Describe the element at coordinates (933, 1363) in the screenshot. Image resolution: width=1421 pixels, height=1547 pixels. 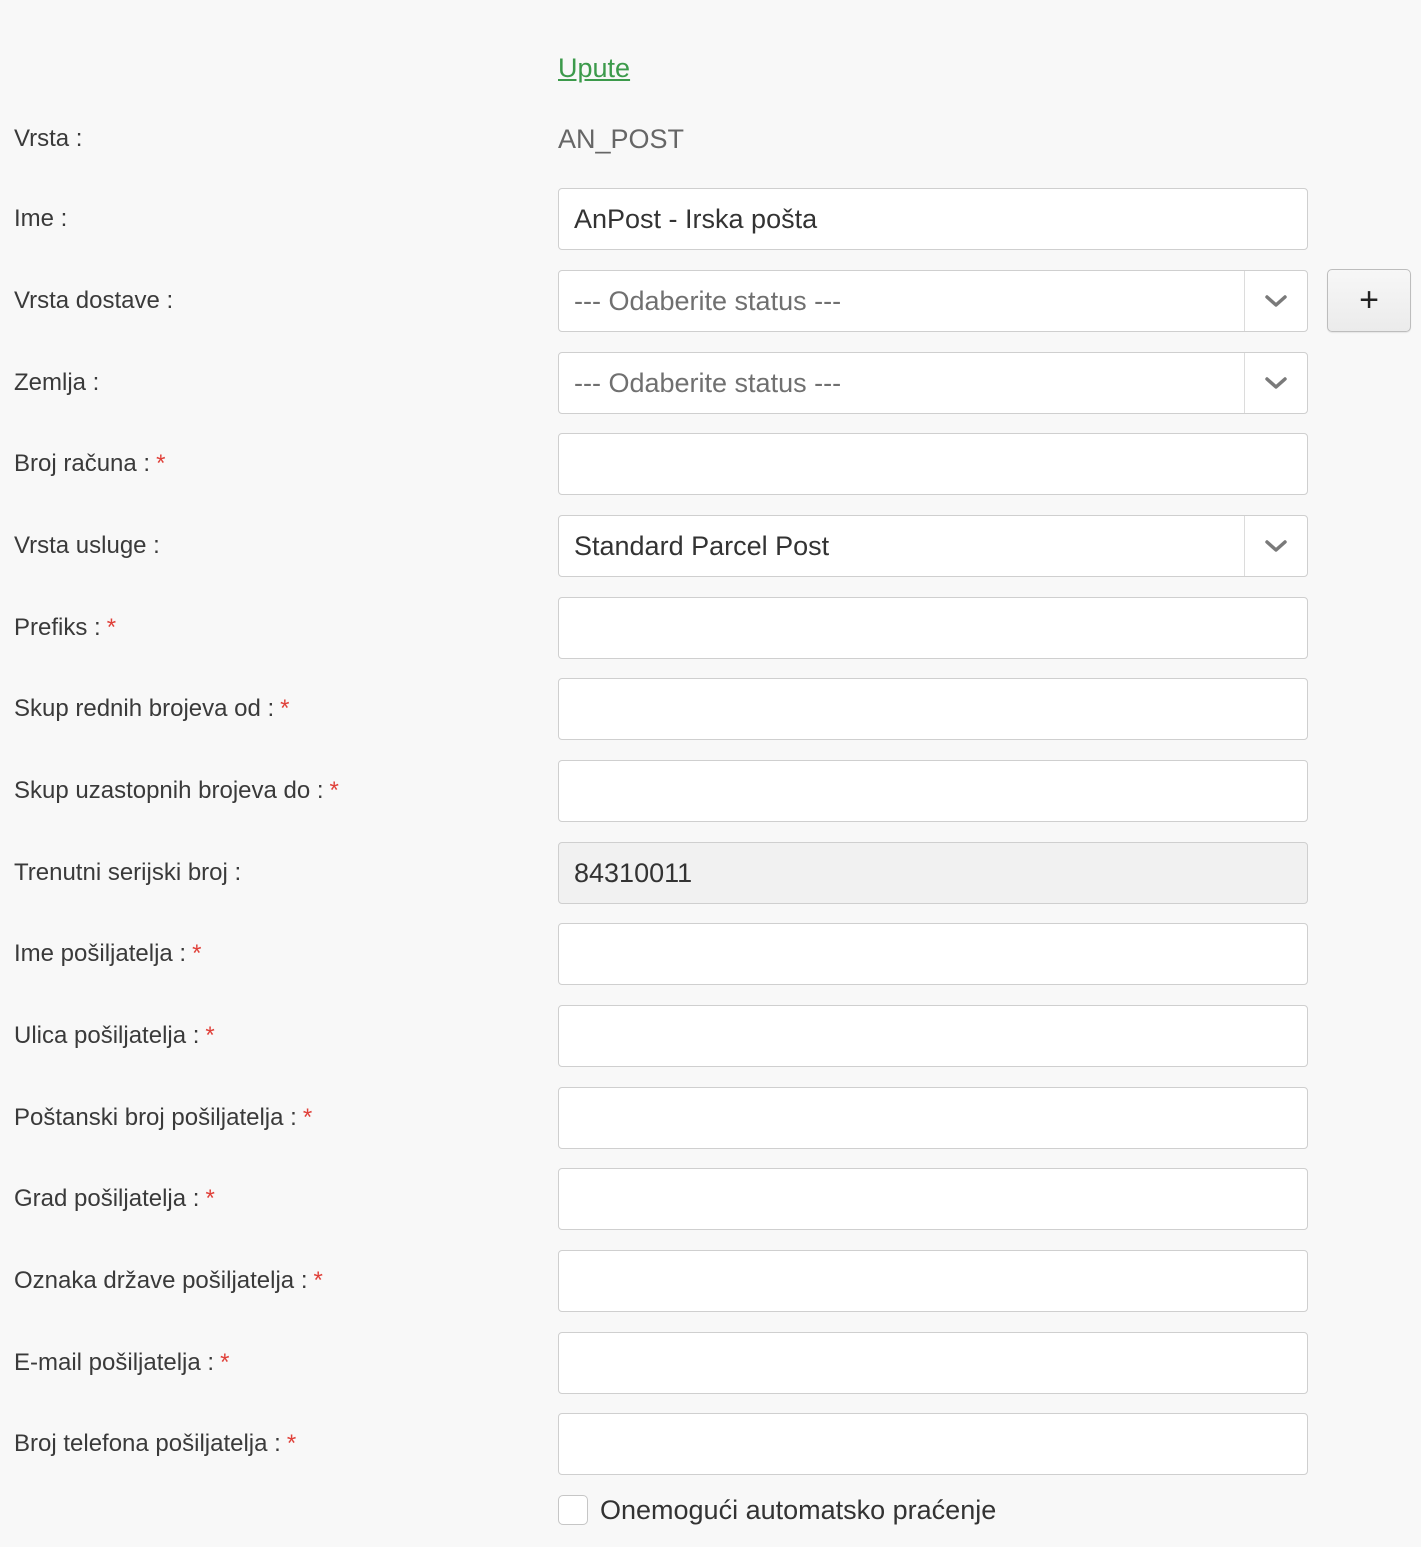
I see `sender-email-input` at that location.